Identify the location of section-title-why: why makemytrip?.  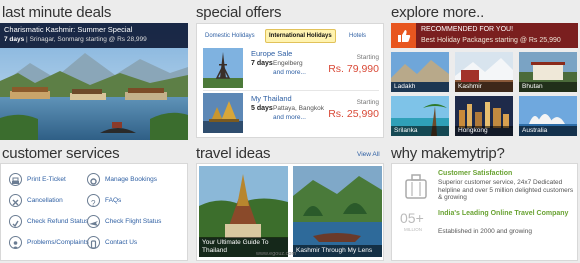
(448, 153).